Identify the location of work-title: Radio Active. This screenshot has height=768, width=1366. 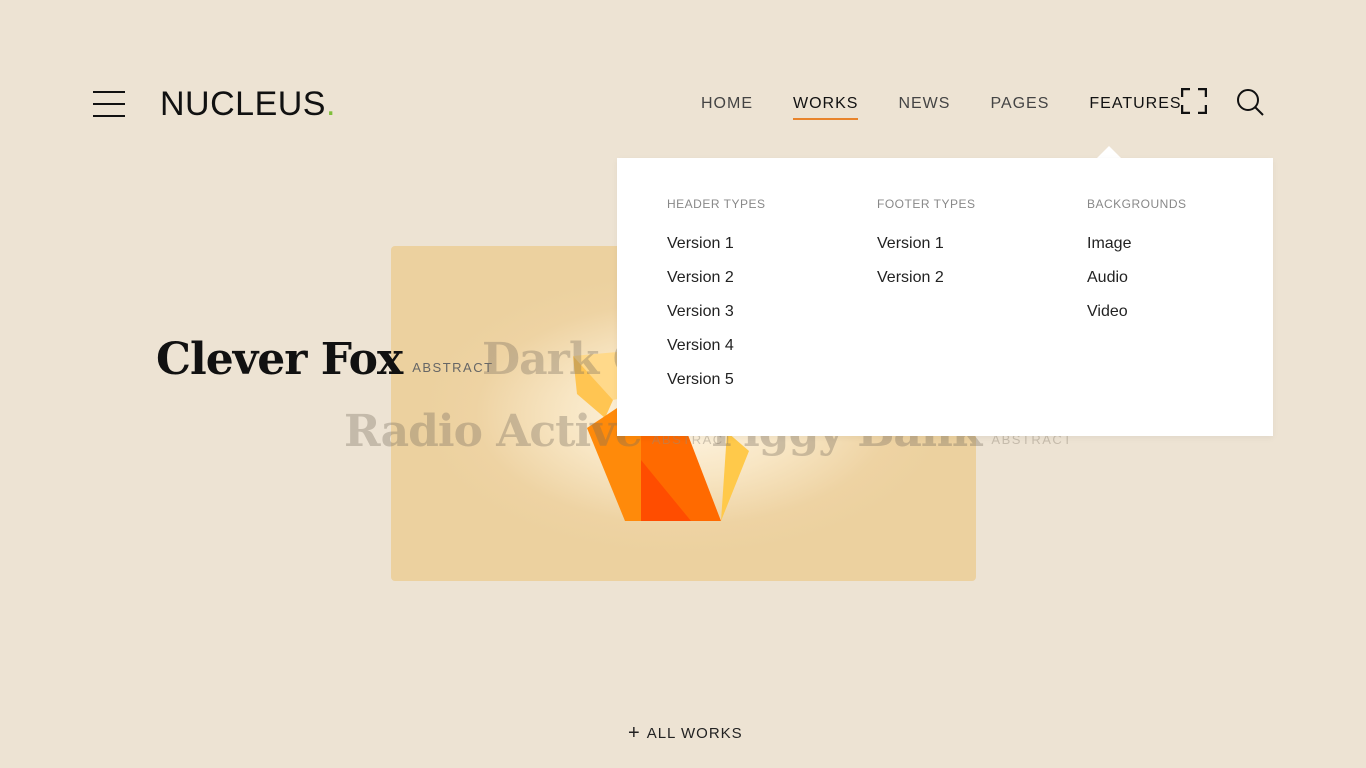
(493, 431).